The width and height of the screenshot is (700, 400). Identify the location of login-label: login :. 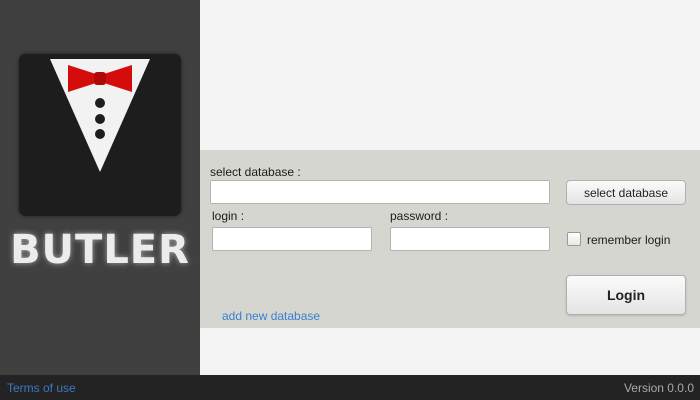
(228, 216).